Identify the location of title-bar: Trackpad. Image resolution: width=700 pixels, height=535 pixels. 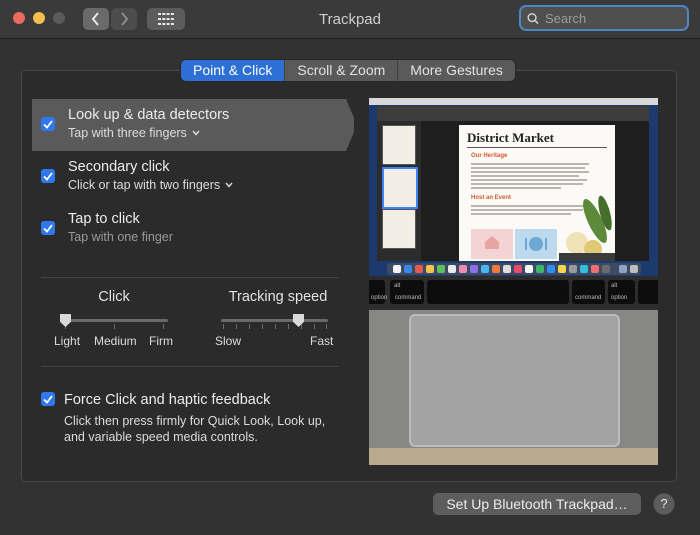
(350, 19).